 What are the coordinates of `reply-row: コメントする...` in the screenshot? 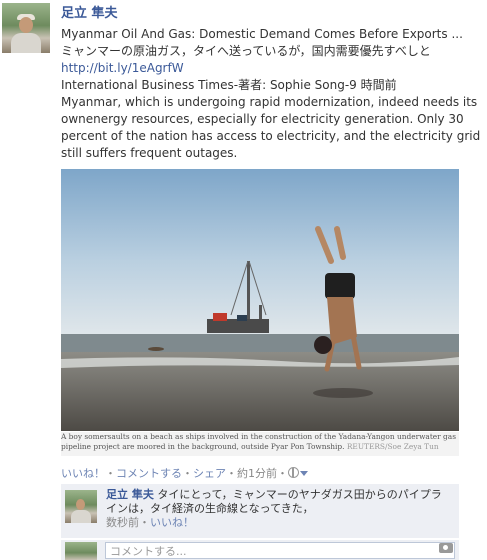 It's located at (260, 550).